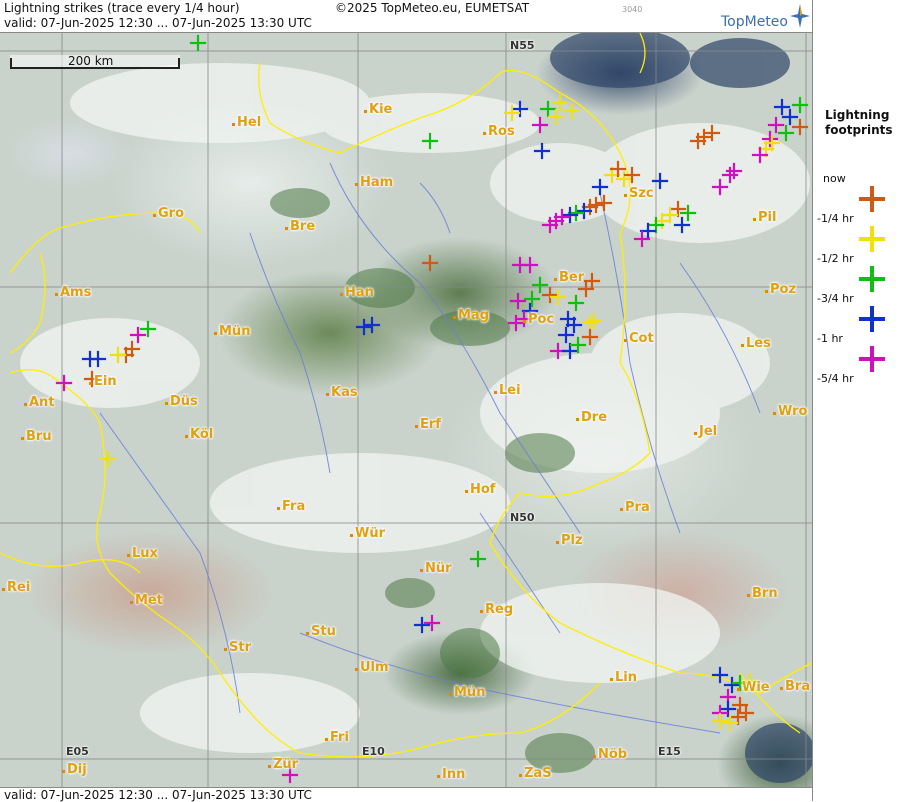 Image resolution: width=904 pixels, height=802 pixels. Describe the element at coordinates (872, 199) in the screenshot. I see `cross-orange-icon` at that location.